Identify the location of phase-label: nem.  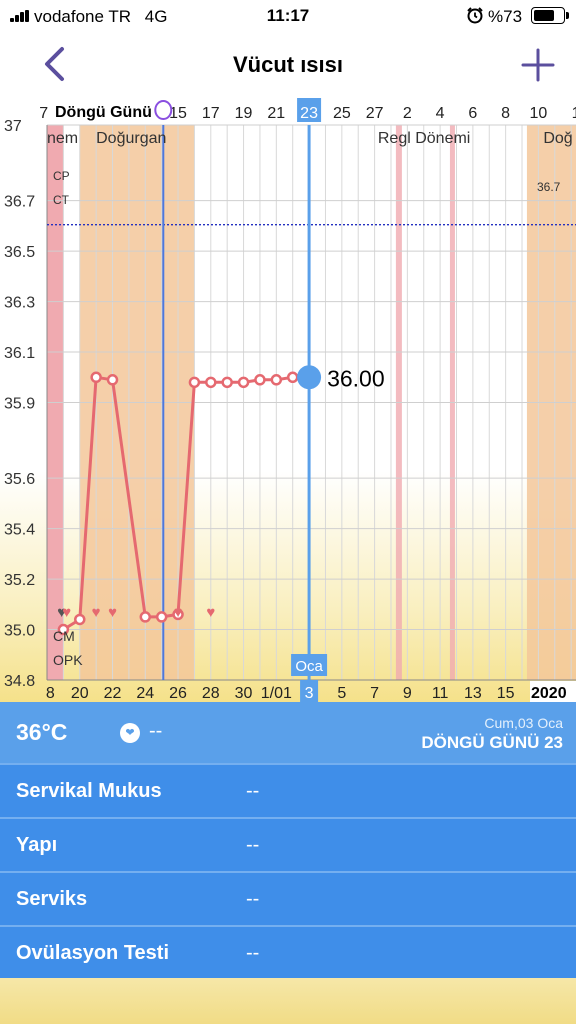
(62, 138).